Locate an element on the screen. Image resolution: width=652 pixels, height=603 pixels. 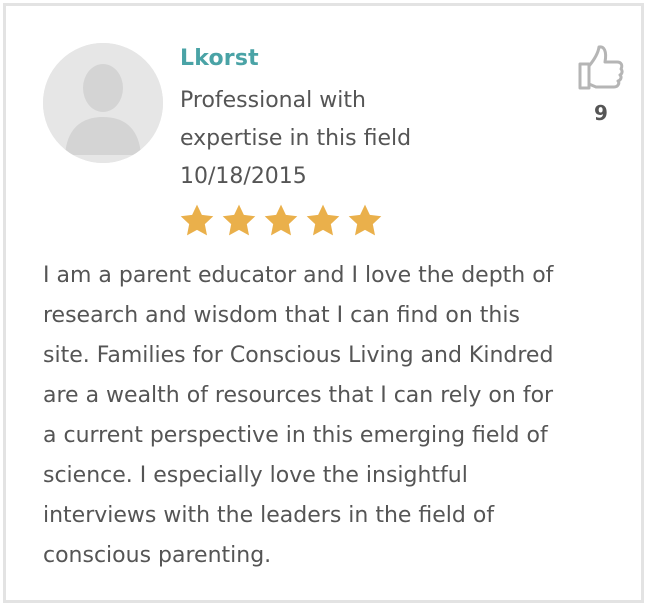
avatar is located at coordinates (103, 103).